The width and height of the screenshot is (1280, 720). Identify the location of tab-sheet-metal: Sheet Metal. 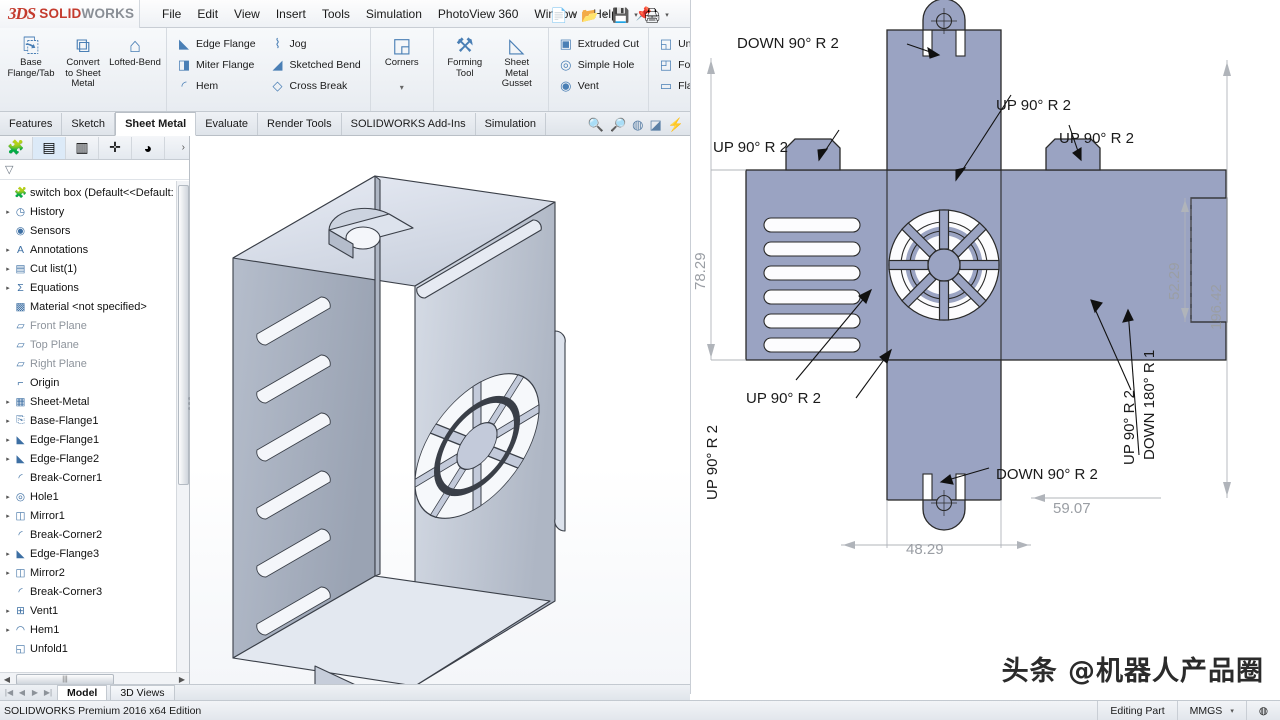
(156, 124).